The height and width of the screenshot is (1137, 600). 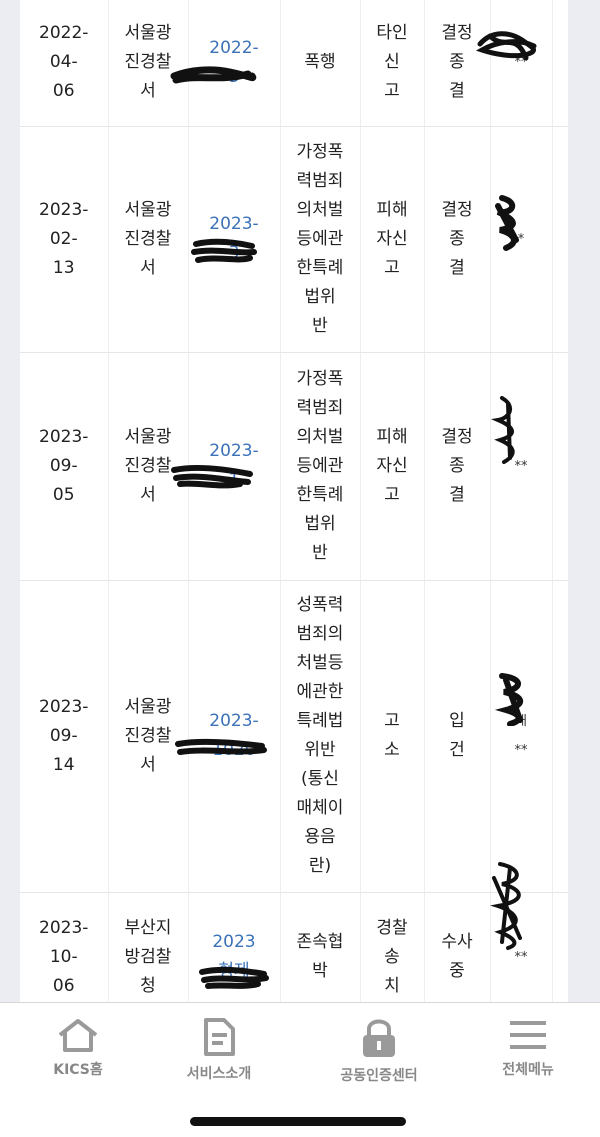 What do you see at coordinates (521, 239) in the screenshot?
I see `note-cell: *` at bounding box center [521, 239].